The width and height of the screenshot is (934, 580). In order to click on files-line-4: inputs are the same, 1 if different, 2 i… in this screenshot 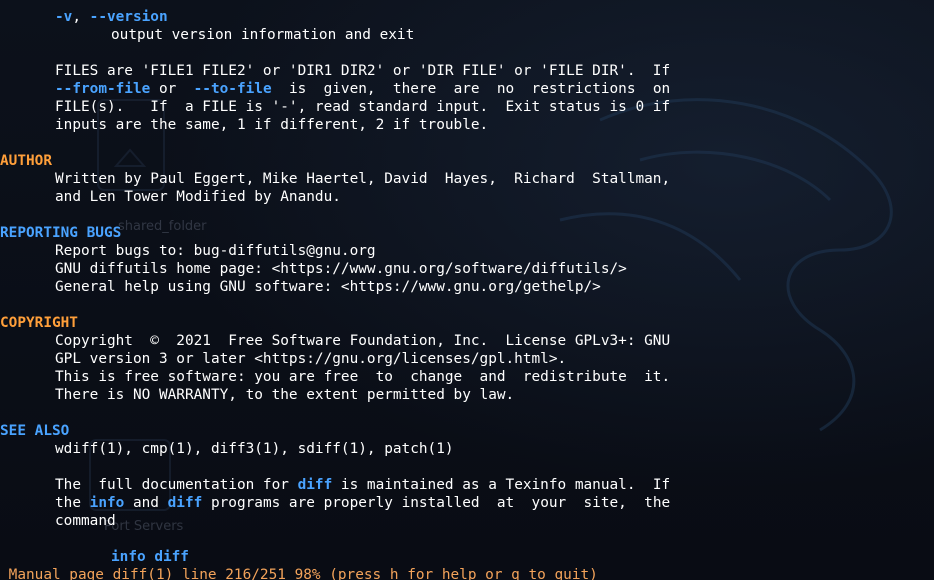, I will do `click(272, 125)`.